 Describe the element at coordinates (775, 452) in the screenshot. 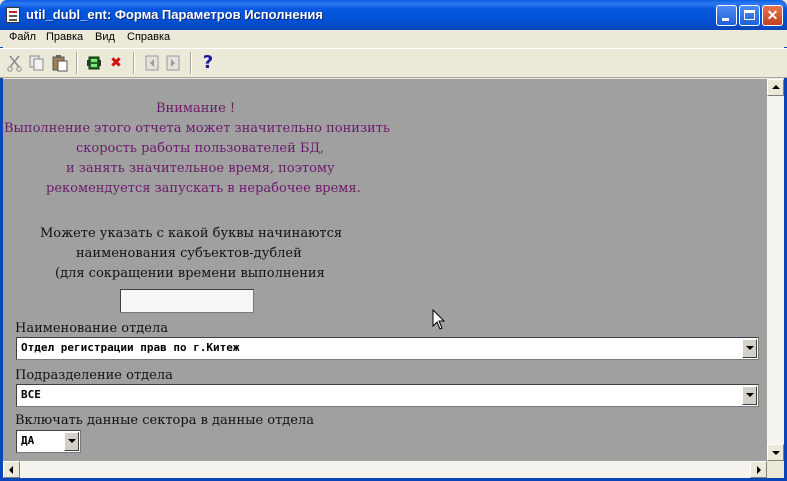

I see `scroll-down-icon` at that location.